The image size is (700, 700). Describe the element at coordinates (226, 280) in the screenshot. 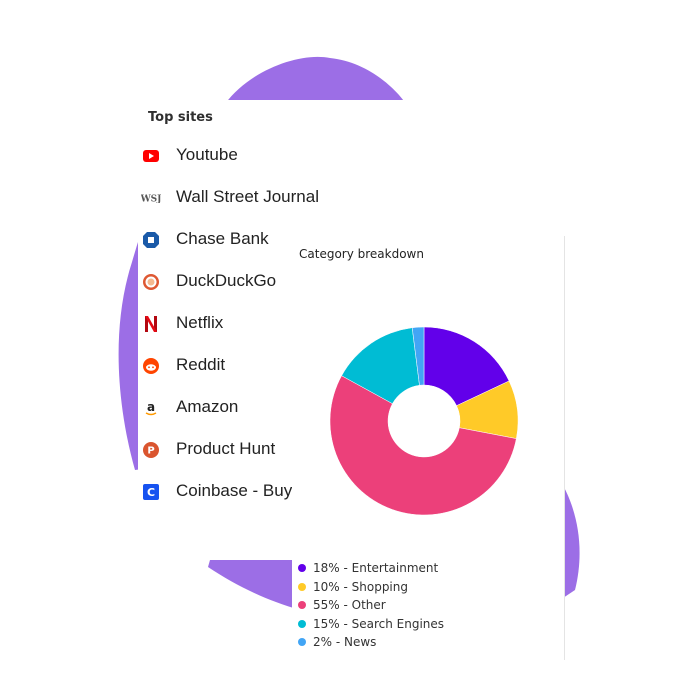

I see `site-label: DuckDuckGo` at that location.